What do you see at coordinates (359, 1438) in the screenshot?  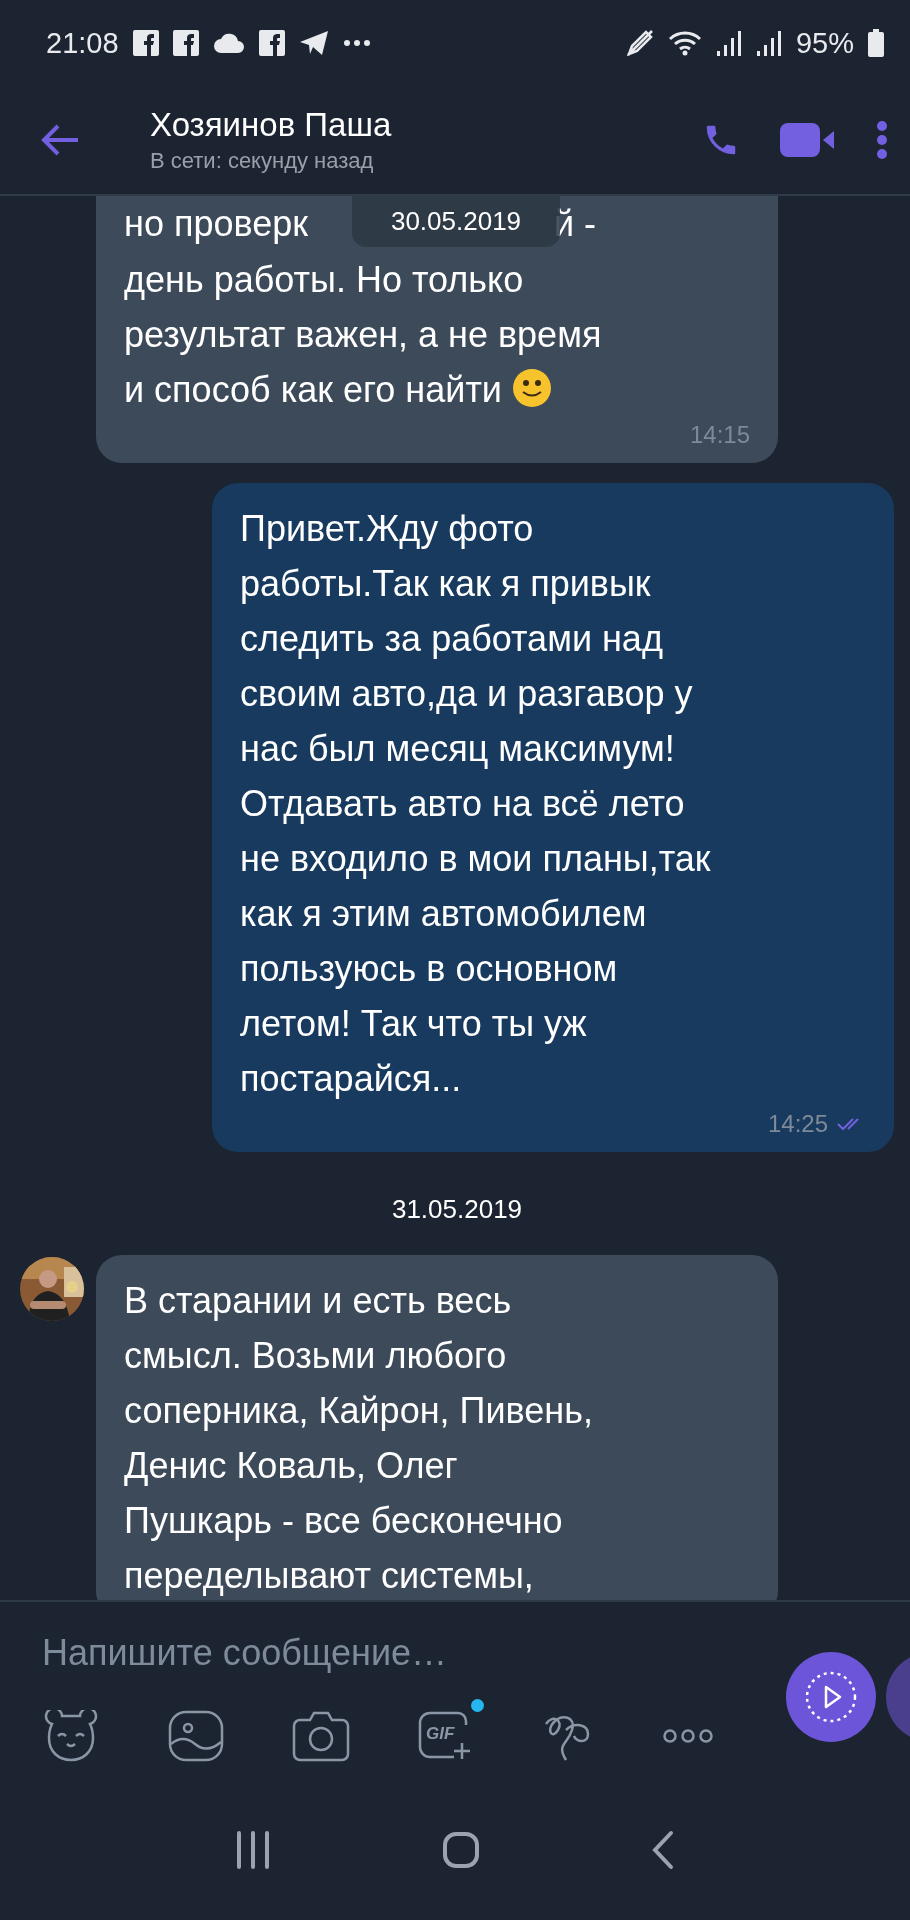 I see `message-text: В старании и есть весь смысл. Возьми любого соперника, Кайрон, Пивень, Денис Коваль, Олег Пушкарь - все бесконечно переделывают системы,` at bounding box center [359, 1438].